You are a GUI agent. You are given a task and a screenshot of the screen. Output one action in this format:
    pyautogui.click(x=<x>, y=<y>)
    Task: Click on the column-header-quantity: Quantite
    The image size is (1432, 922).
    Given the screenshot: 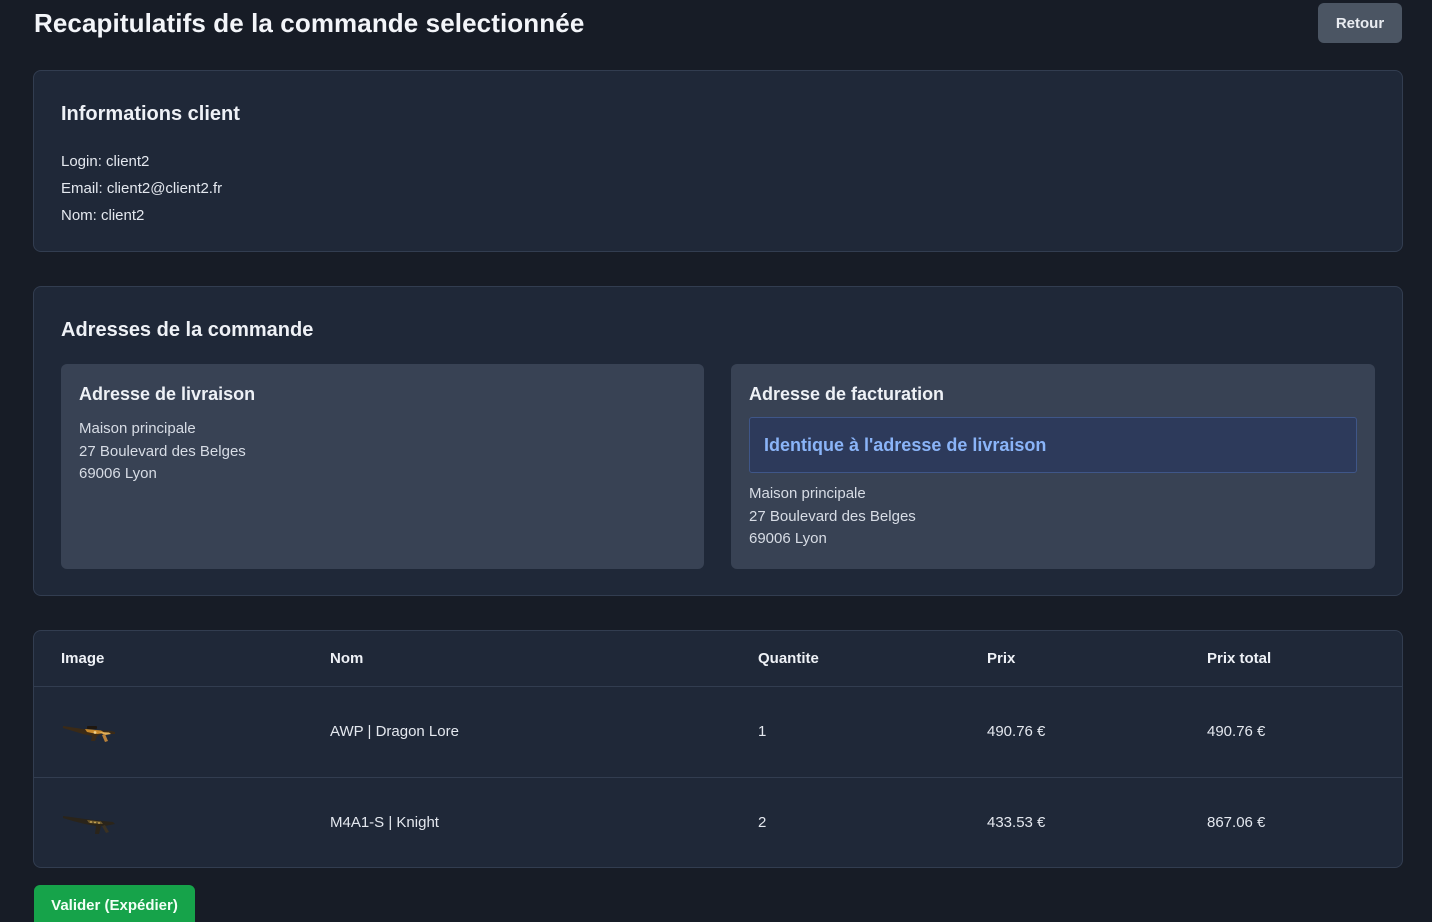 What is the action you would take?
    pyautogui.click(x=872, y=659)
    